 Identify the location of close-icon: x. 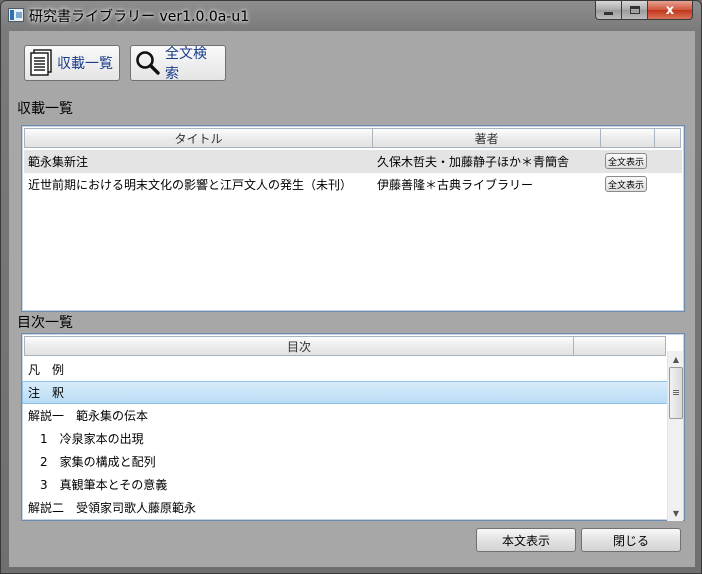
(670, 10).